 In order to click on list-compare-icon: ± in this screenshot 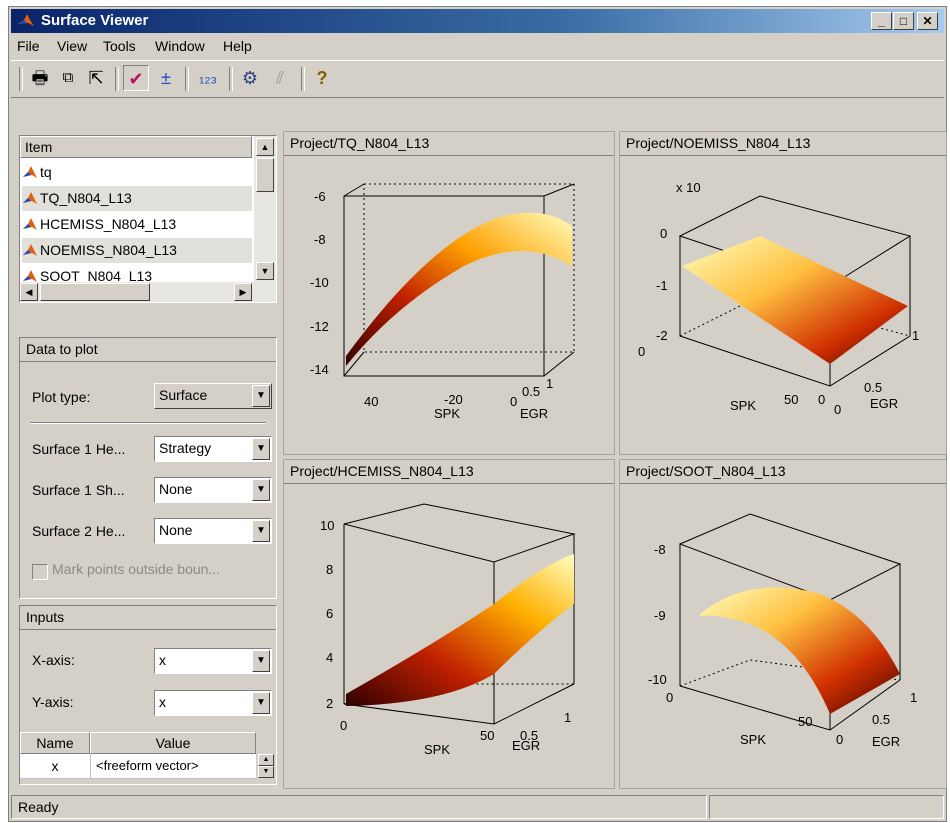, I will do `click(166, 78)`.